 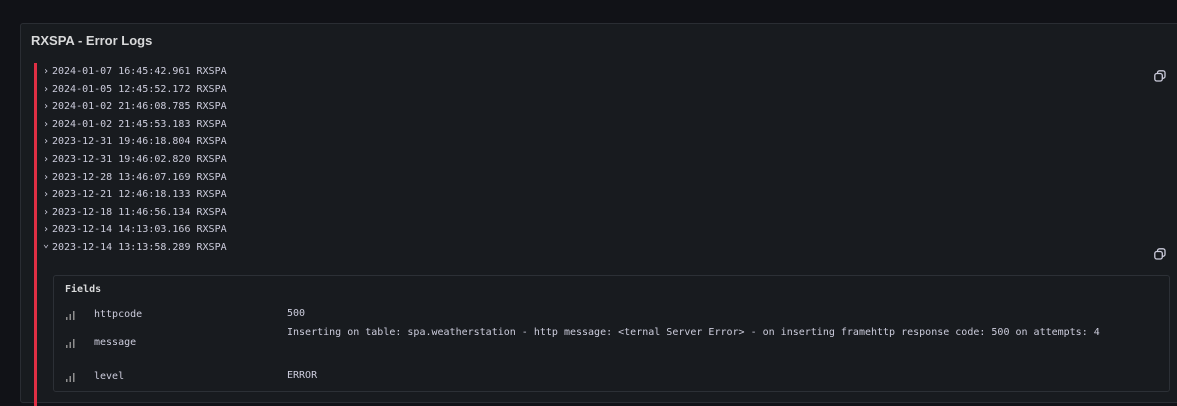 I want to click on log-timestamp: 2023-12-14 13:13:58.289, so click(x=121, y=247).